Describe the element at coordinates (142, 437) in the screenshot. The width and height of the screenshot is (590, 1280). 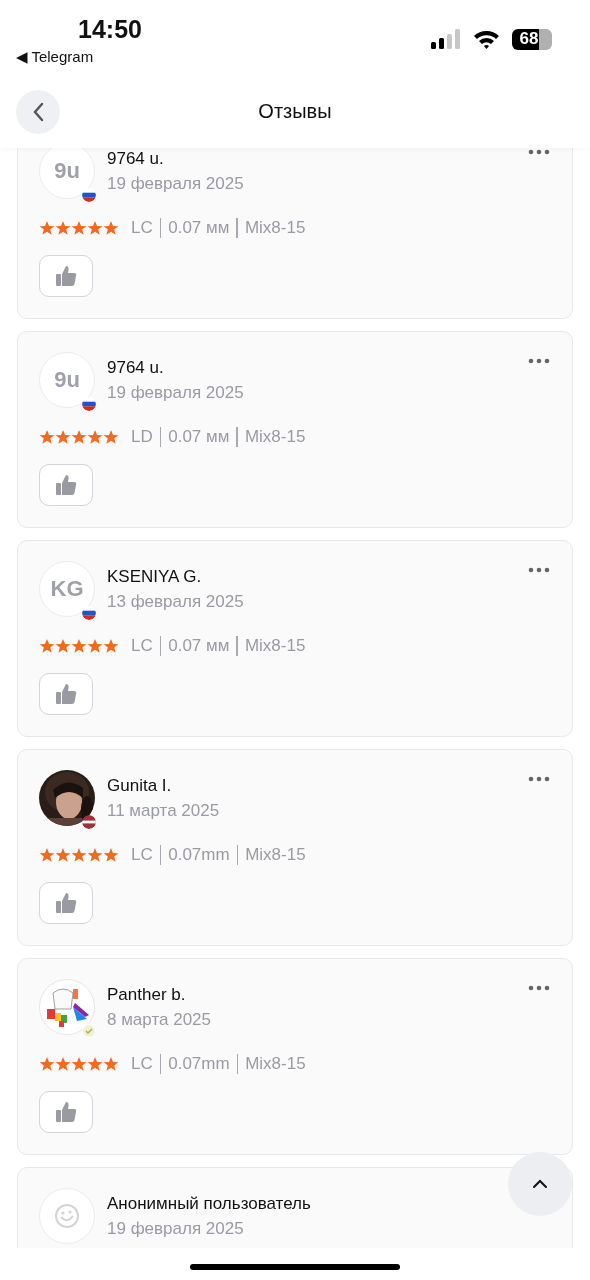
I see `product-option: LD` at that location.